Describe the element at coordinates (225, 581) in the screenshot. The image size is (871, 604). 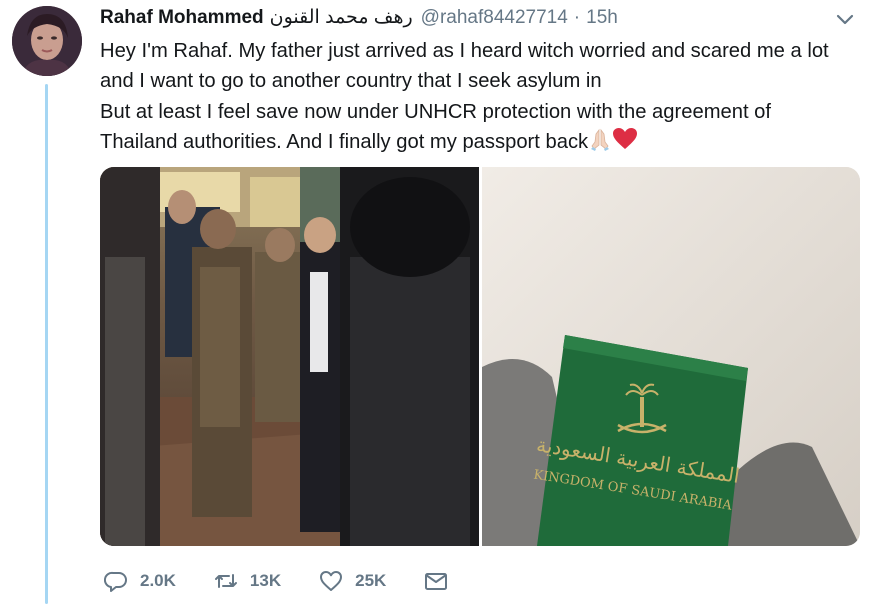
I see `retweet-icon` at that location.